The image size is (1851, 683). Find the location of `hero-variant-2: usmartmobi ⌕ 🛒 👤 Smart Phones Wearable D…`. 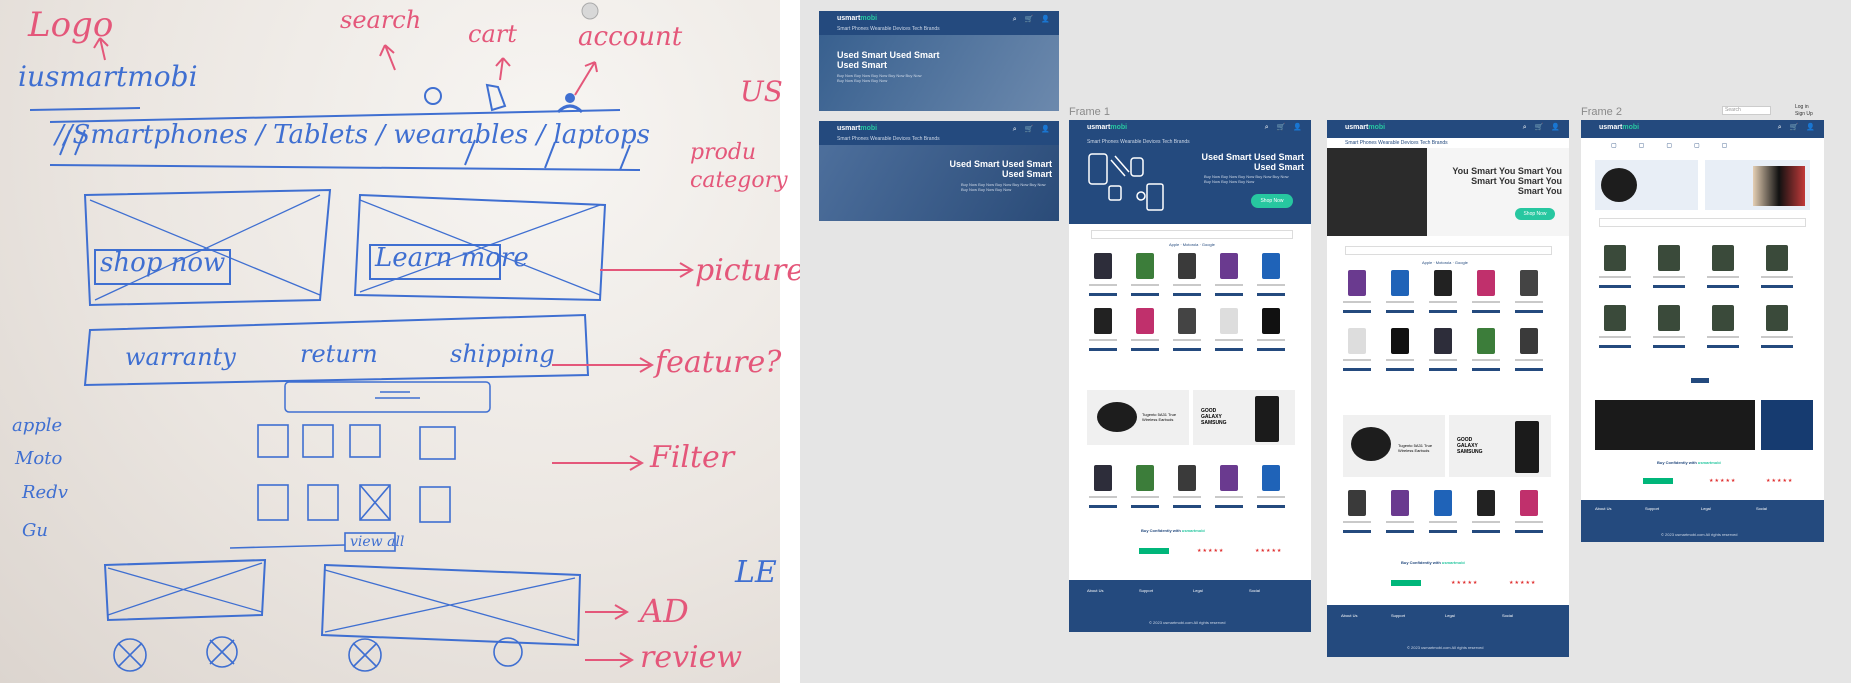

hero-variant-2: usmartmobi ⌕ 🛒 👤 Smart Phones Wearable D… is located at coordinates (939, 171).